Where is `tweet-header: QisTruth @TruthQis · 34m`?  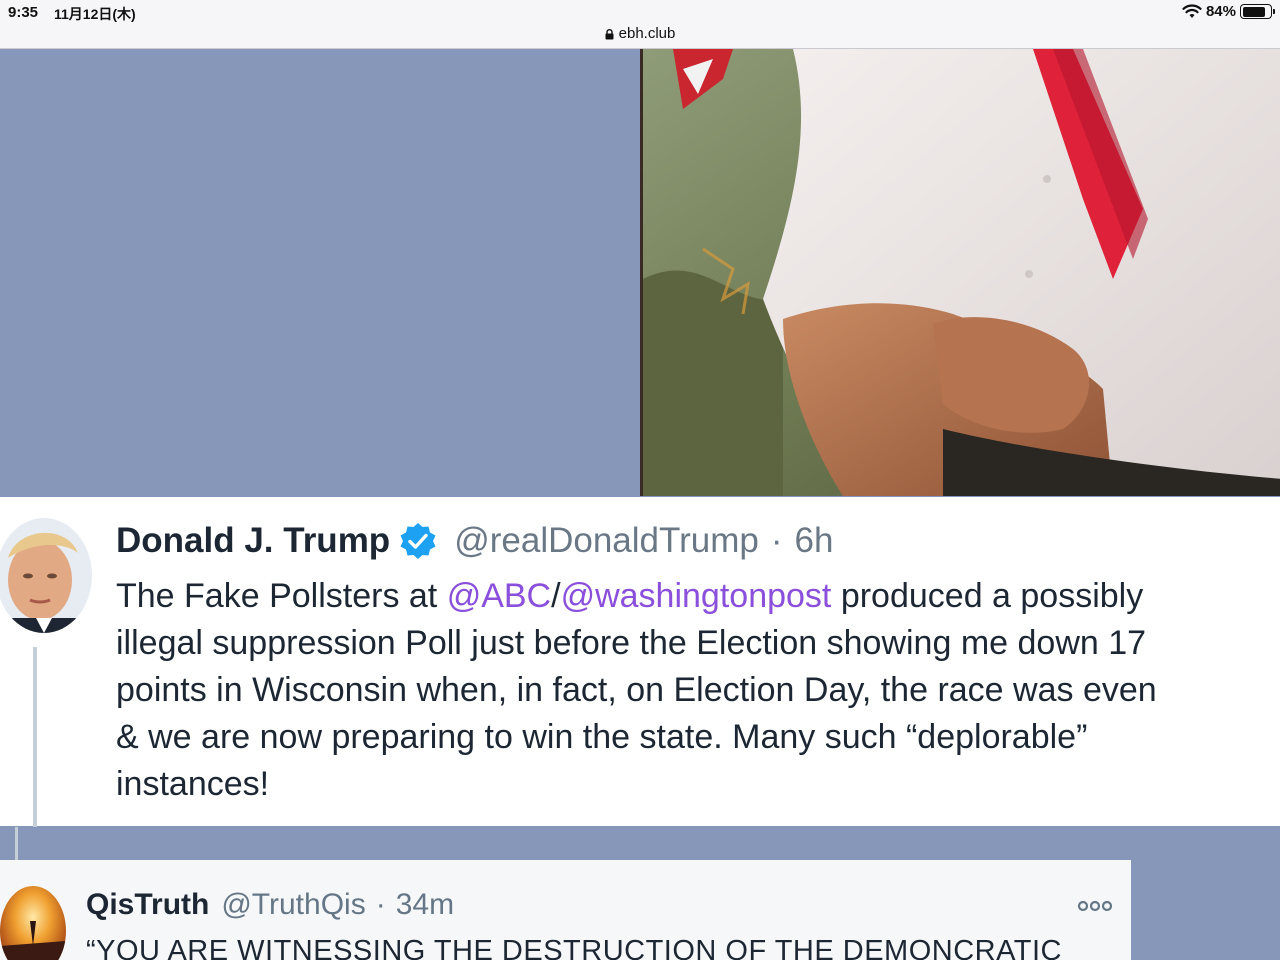
tweet-header: QisTruth @TruthQis · 34m is located at coordinates (270, 905).